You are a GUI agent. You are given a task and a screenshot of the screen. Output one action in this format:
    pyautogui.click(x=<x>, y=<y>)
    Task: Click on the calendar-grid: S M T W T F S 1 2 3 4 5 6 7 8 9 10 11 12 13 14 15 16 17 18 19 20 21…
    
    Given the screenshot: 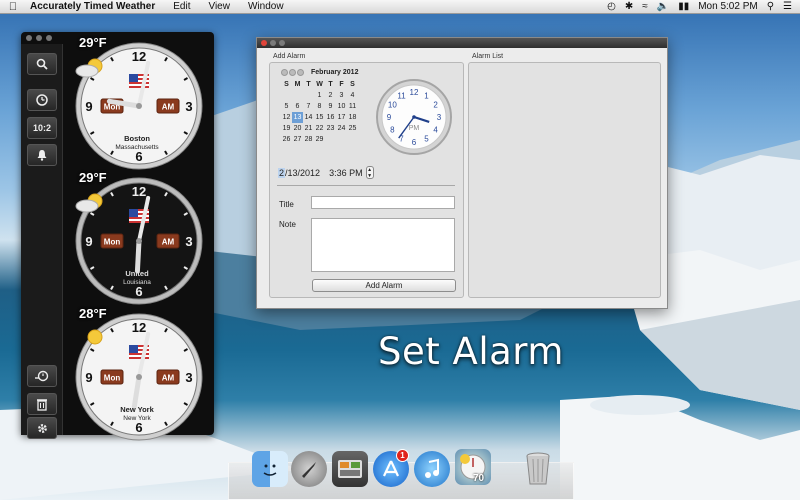 What is the action you would take?
    pyautogui.click(x=329, y=112)
    